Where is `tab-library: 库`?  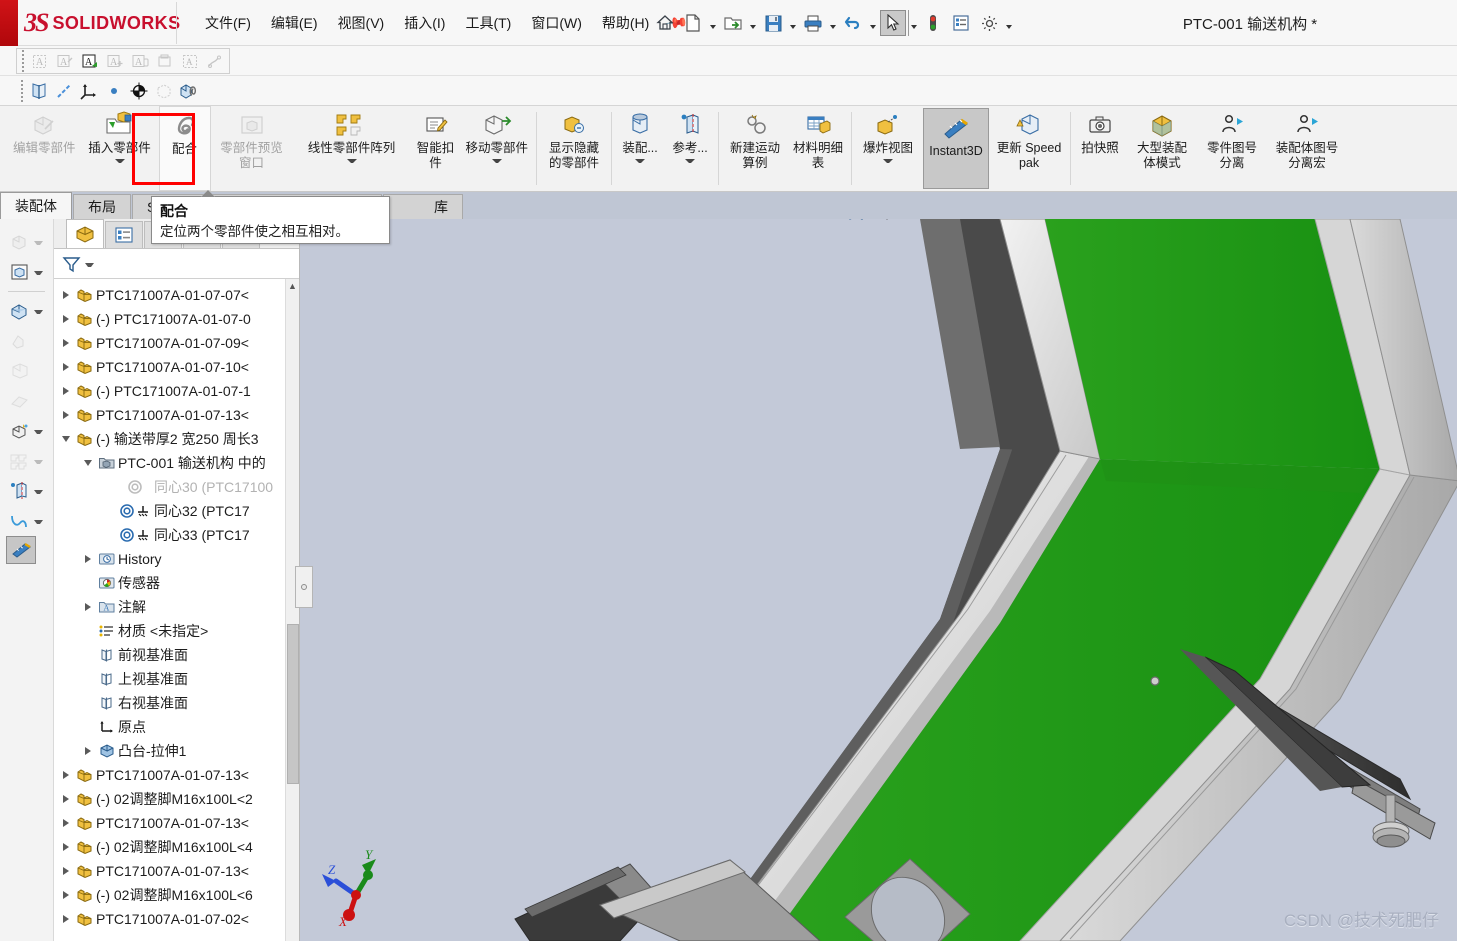
tab-library: 库 is located at coordinates (423, 206).